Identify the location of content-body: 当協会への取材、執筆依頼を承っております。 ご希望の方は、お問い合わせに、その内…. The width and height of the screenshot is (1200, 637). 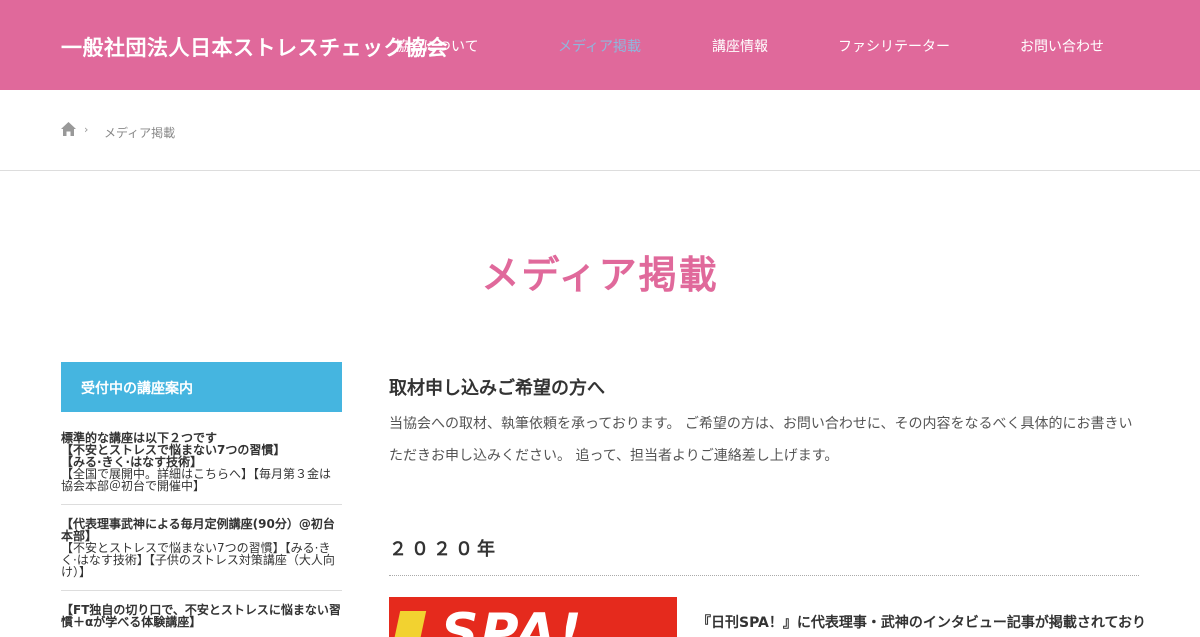
(769, 440).